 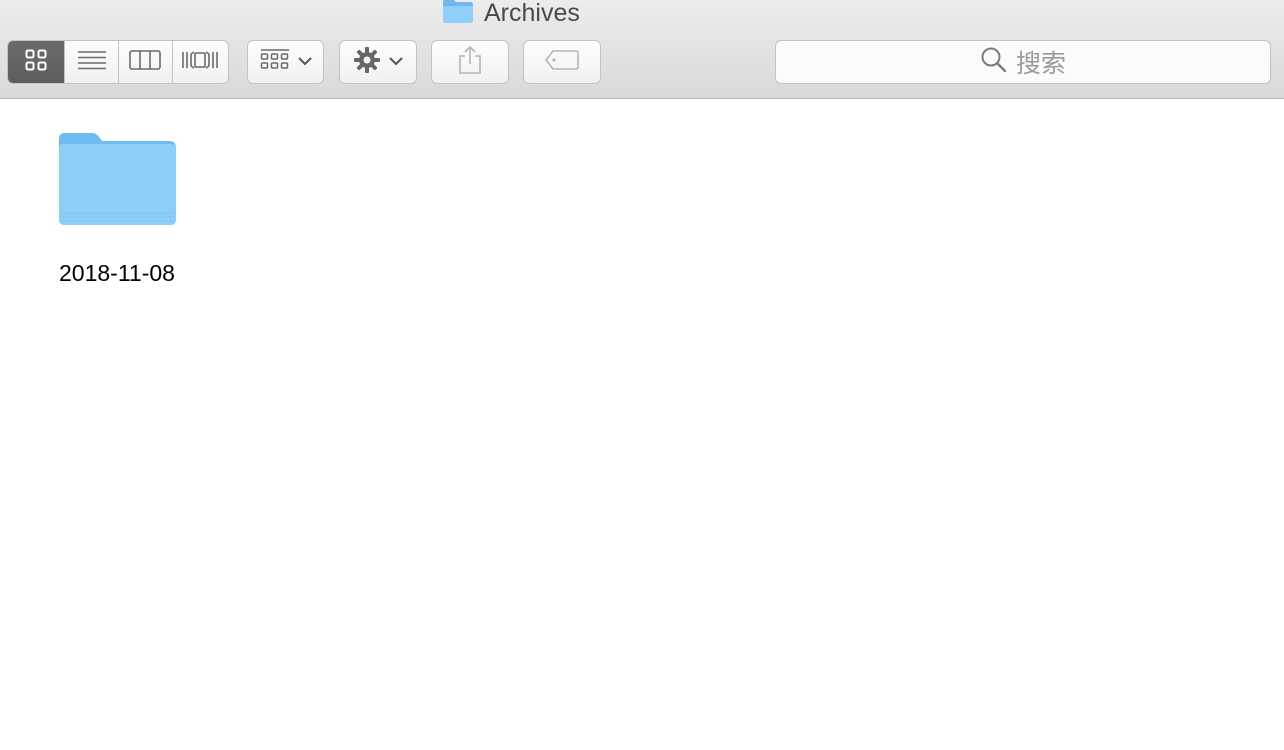 I want to click on tag-icon, so click(x=562, y=62).